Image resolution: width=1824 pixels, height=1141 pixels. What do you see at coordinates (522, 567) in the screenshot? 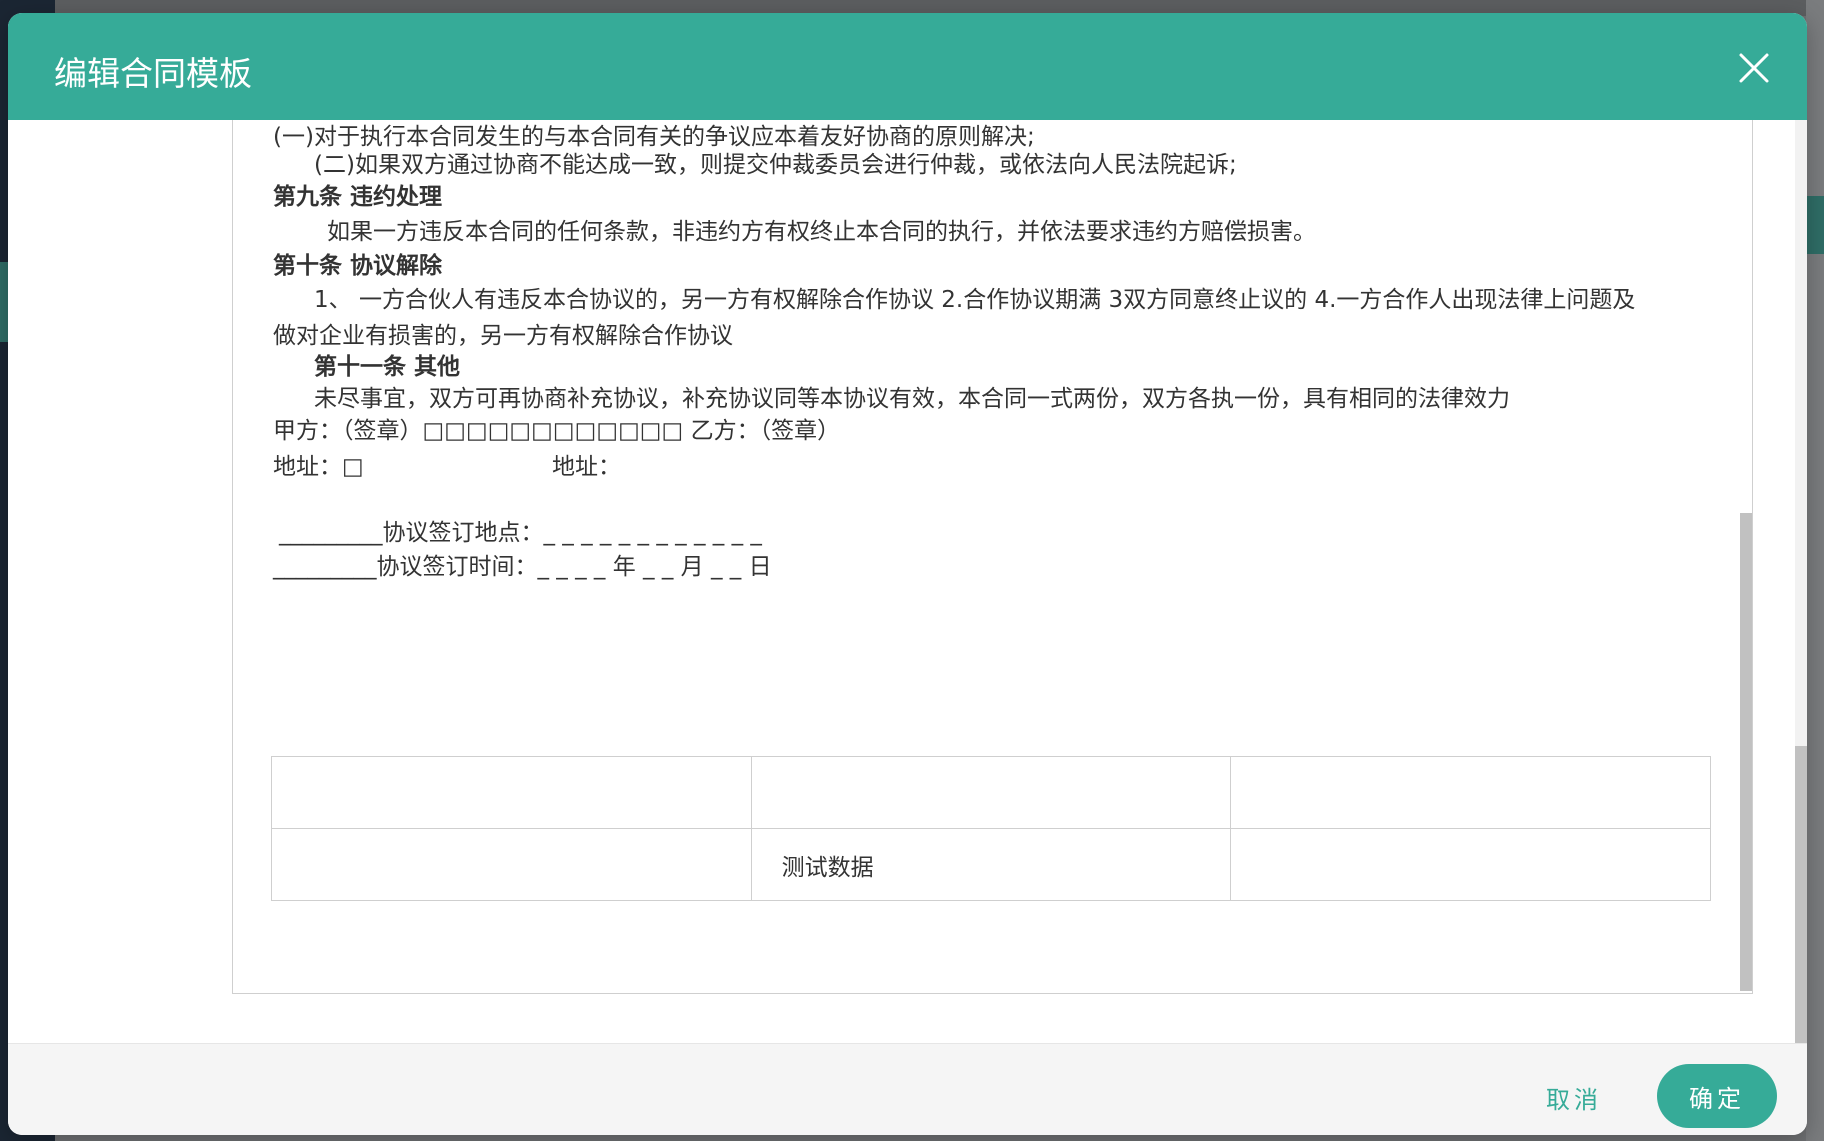
I see `signing-time-line: _________协议签订时间：_ _ _ _ 年 _ _ 月 _ _ 日` at bounding box center [522, 567].